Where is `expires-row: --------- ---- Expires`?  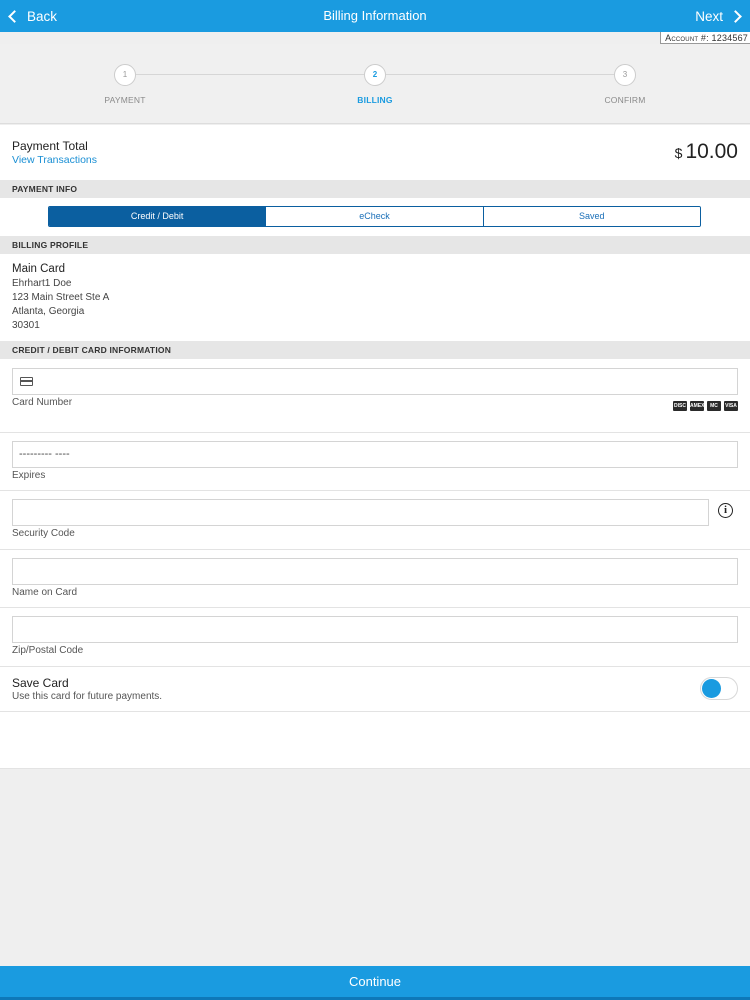
expires-row: --------- ---- Expires is located at coordinates (375, 462).